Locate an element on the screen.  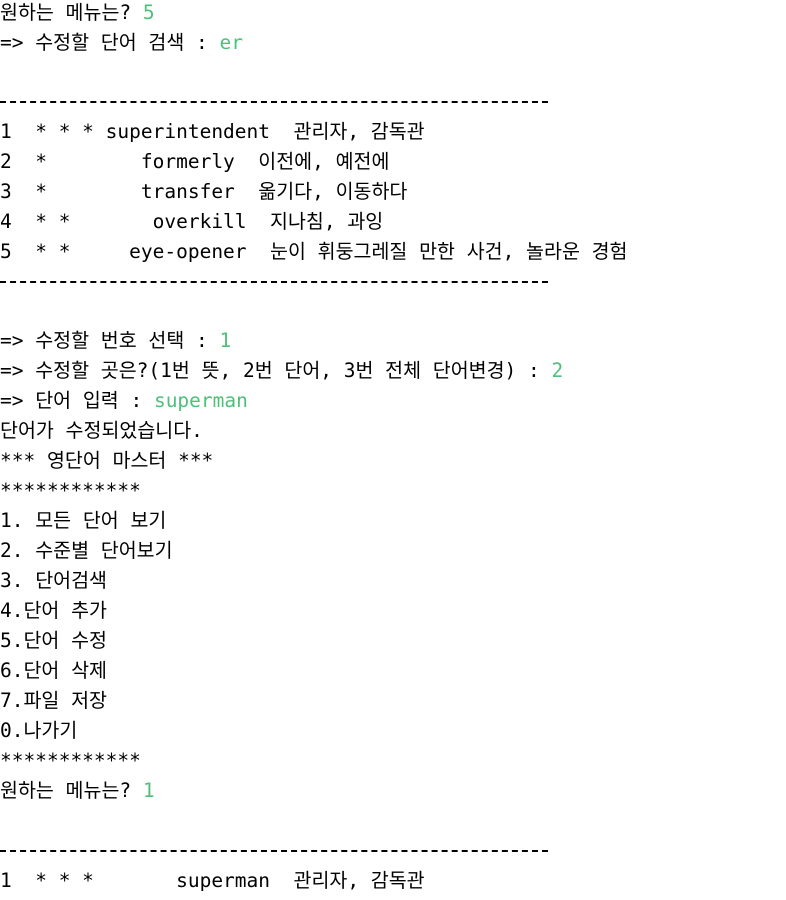
field-choice-input: 2 is located at coordinates (557, 370).